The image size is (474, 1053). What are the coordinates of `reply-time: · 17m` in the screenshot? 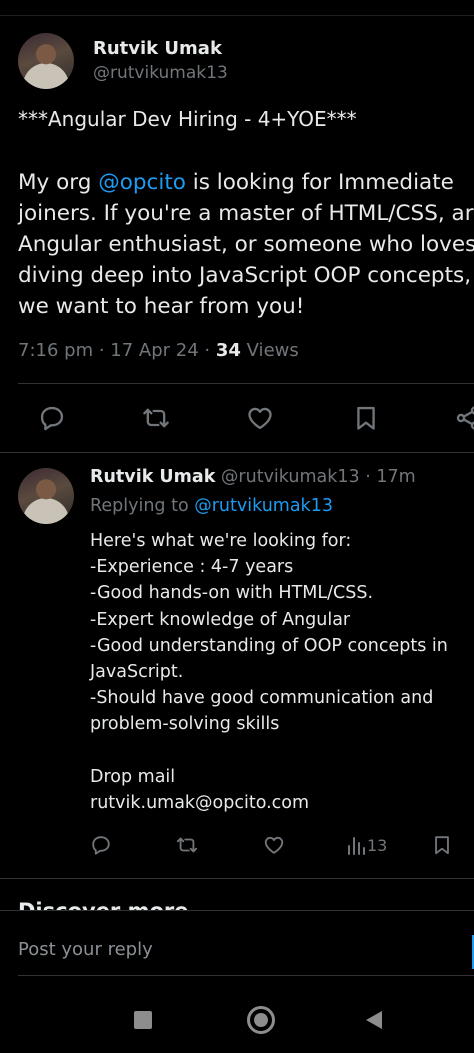 It's located at (387, 477).